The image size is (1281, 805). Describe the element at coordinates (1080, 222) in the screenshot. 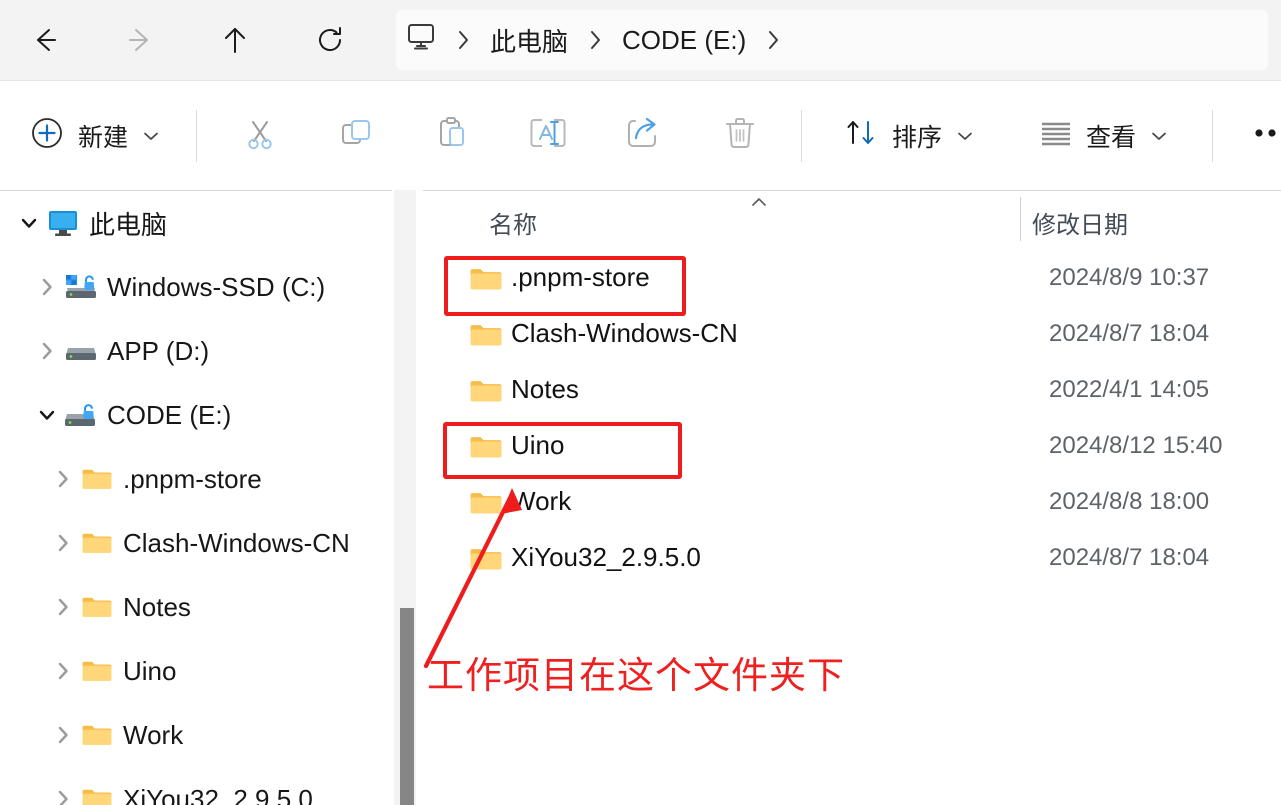

I see `column-header-date-modified: 修改日期` at that location.